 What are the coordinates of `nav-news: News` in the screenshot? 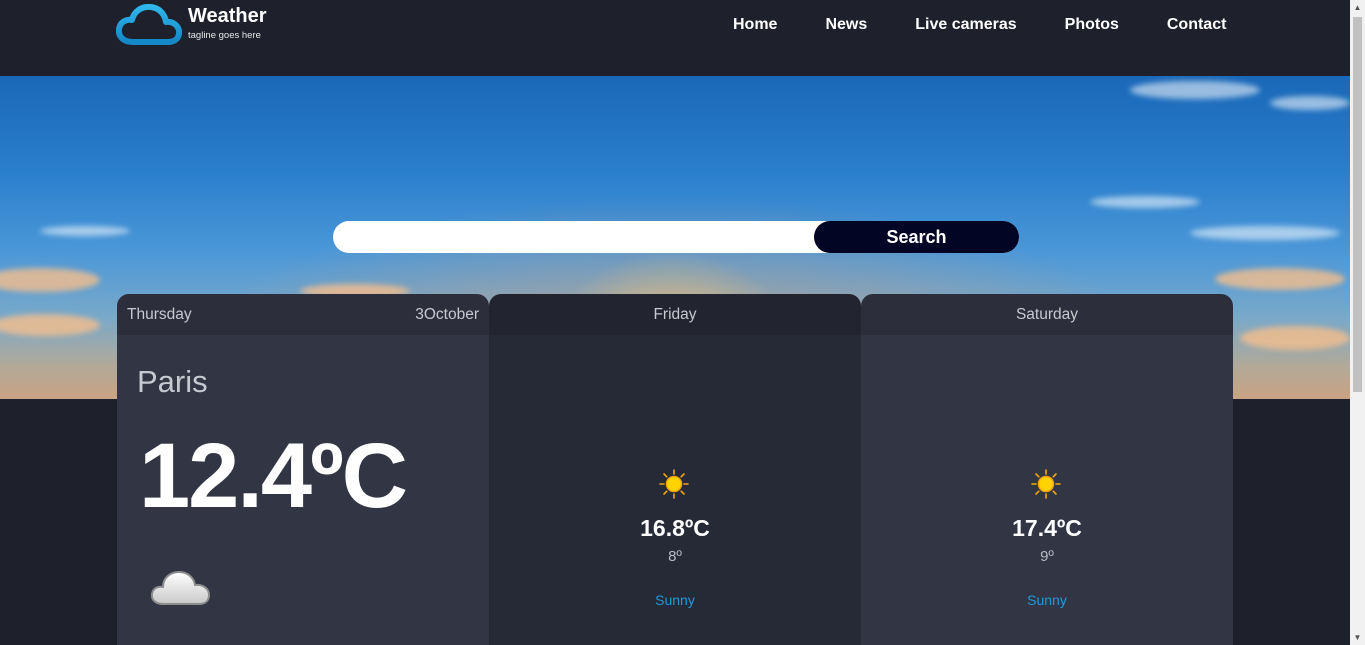 It's located at (846, 25).